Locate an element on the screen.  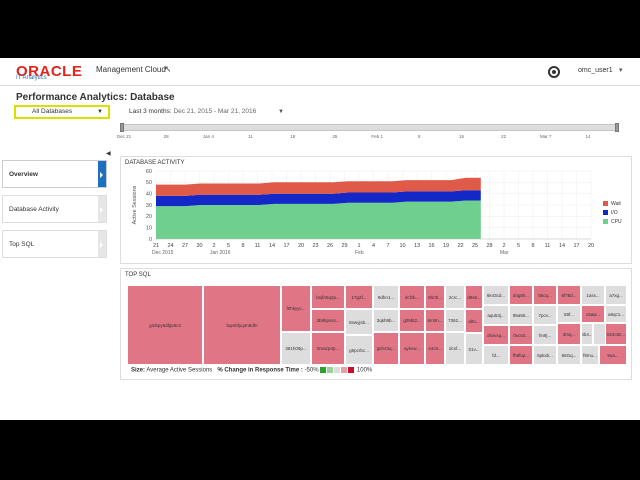
month-label: Feb is located at coordinates (359, 253).